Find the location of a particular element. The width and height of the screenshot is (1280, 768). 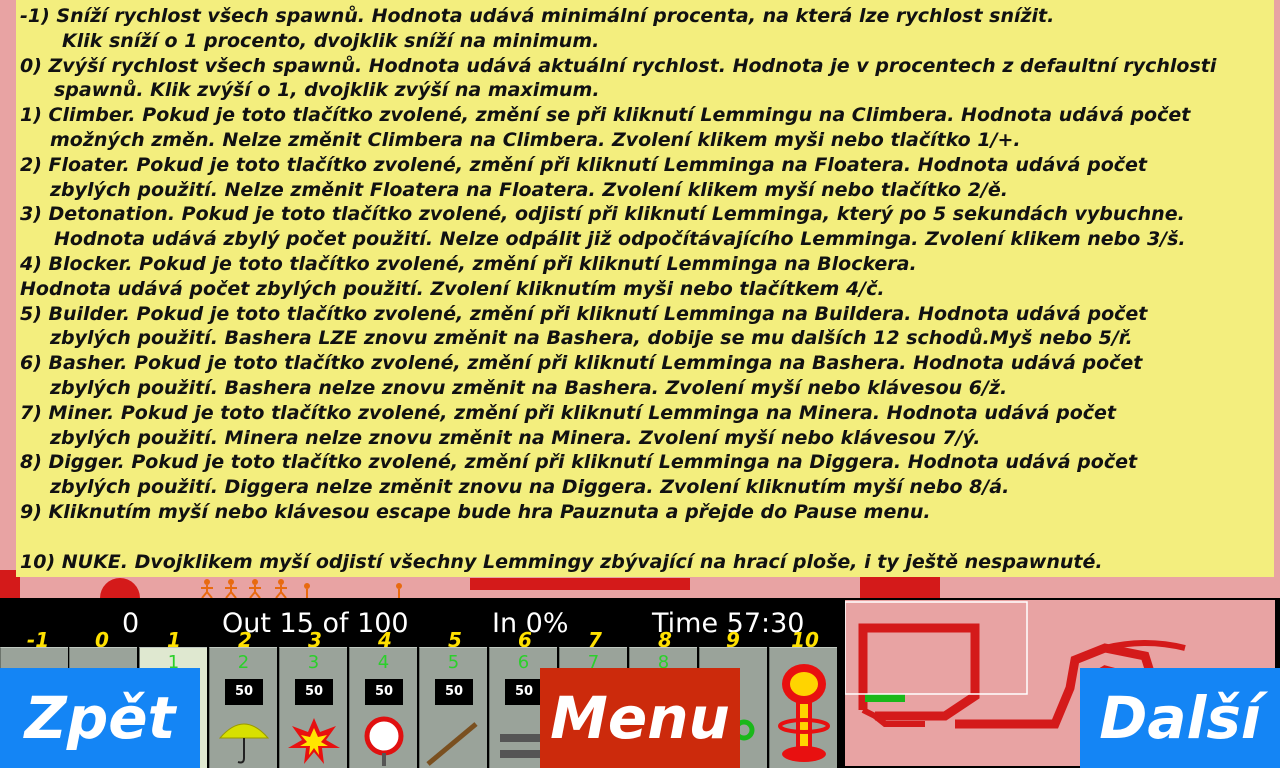

menu-button: Menu is located at coordinates (640, 718).